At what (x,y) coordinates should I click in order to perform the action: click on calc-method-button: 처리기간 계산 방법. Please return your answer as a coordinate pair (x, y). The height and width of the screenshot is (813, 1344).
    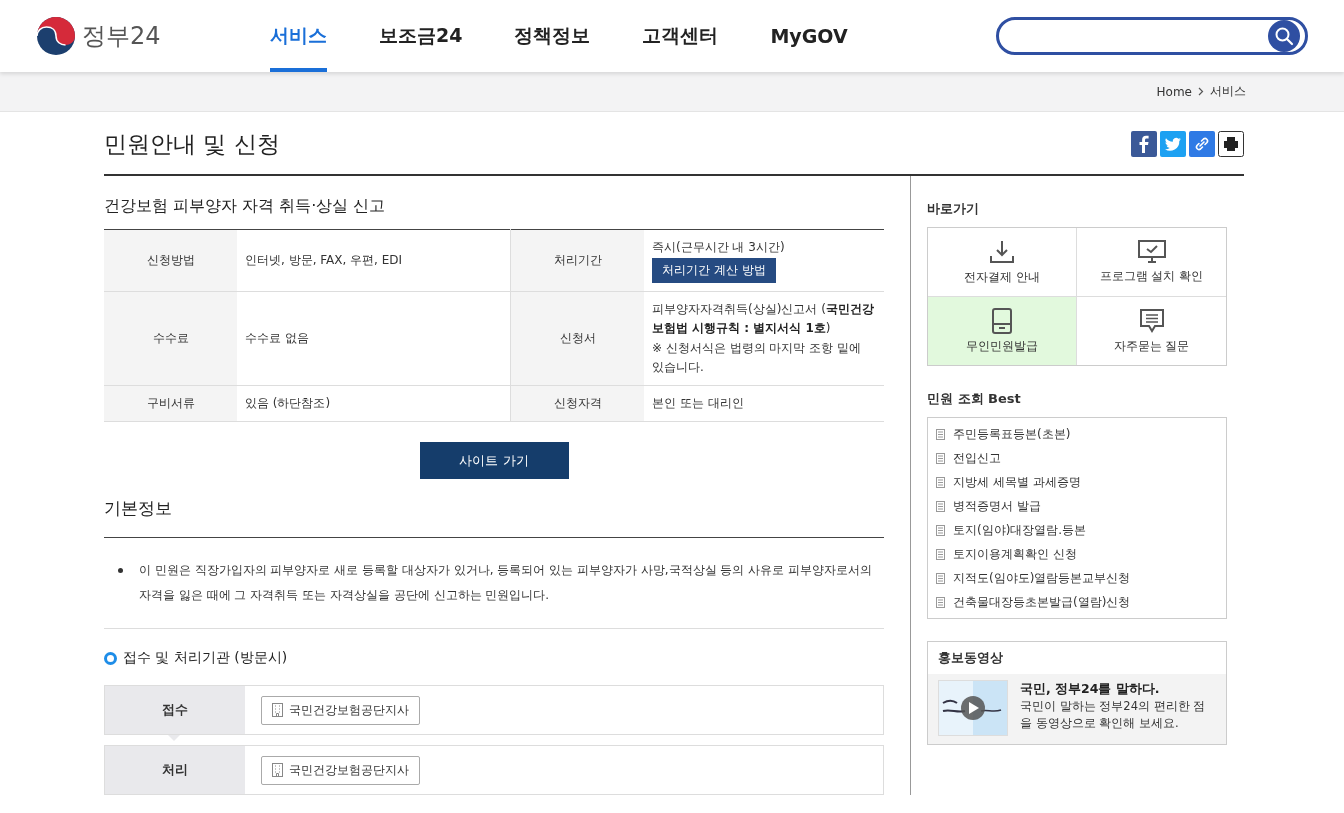
    Looking at the image, I should click on (714, 270).